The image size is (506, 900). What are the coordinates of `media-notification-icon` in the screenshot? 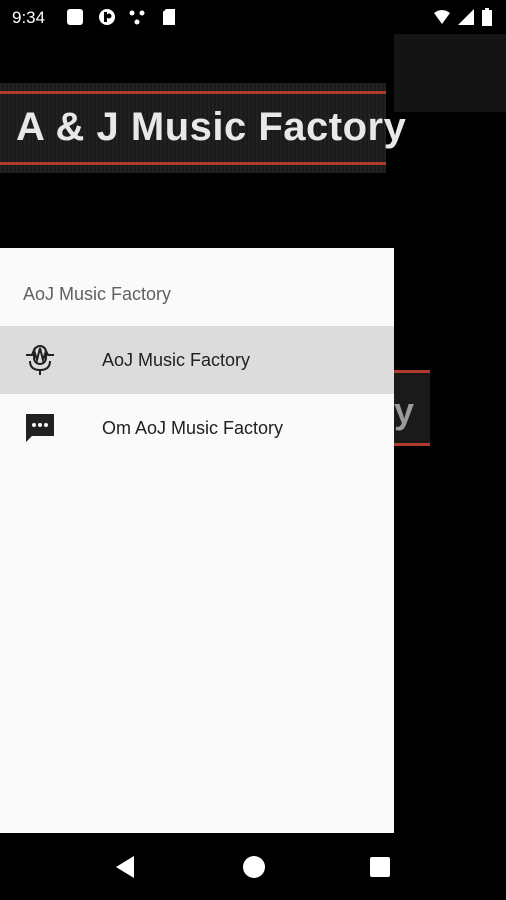 It's located at (107, 17).